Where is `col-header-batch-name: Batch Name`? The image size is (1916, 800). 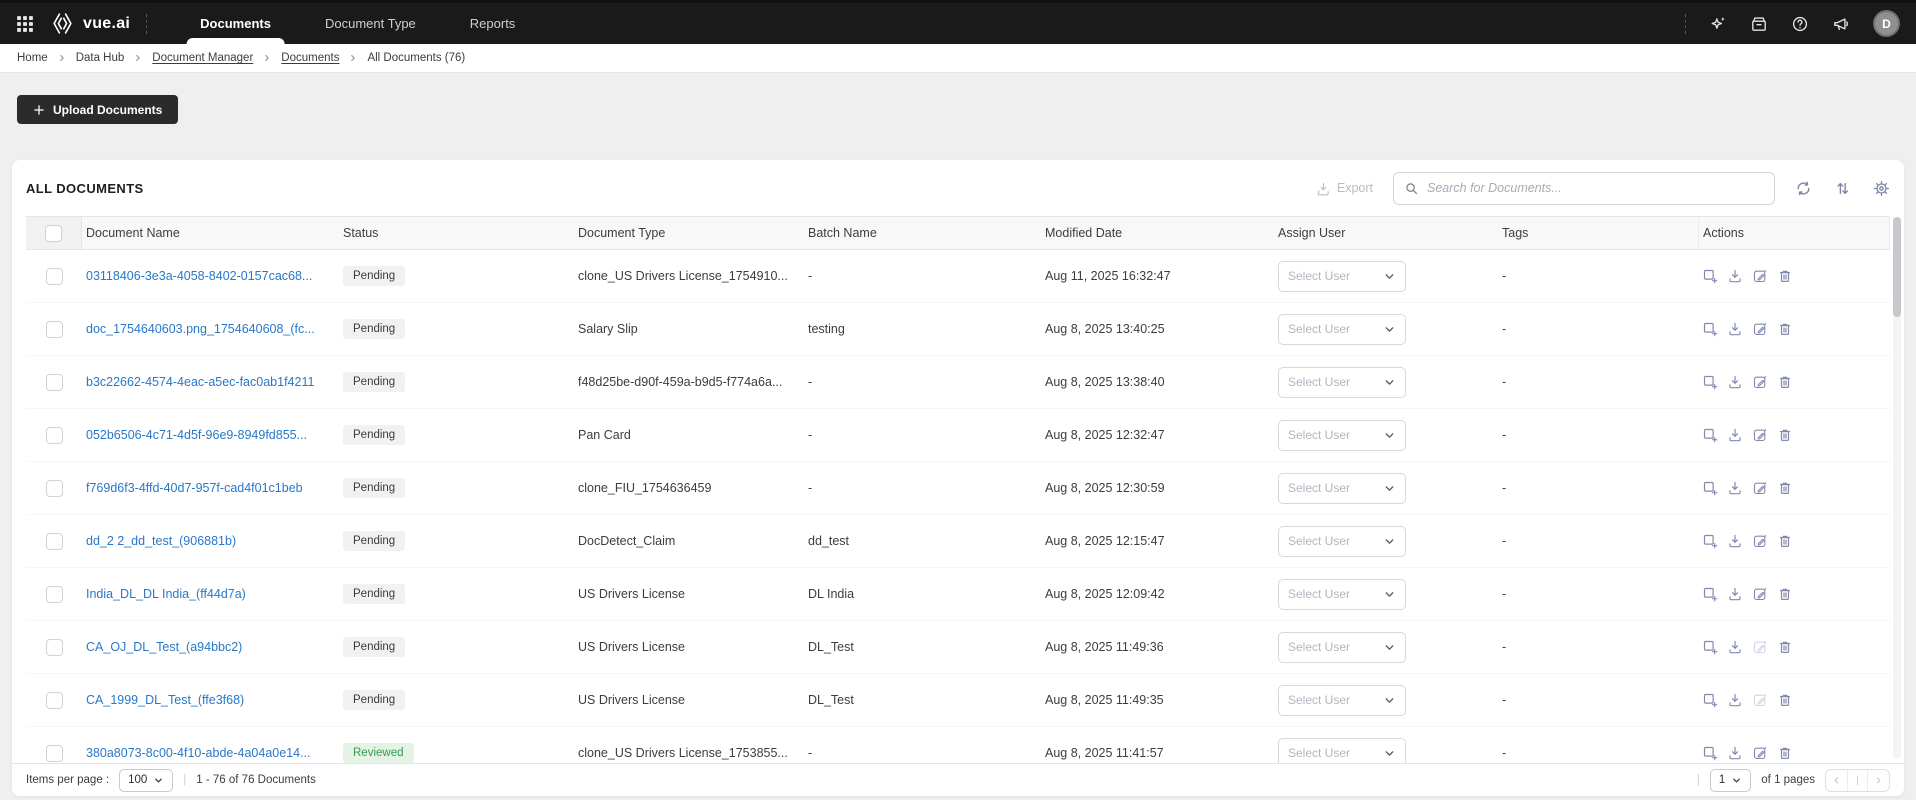 col-header-batch-name: Batch Name is located at coordinates (842, 233).